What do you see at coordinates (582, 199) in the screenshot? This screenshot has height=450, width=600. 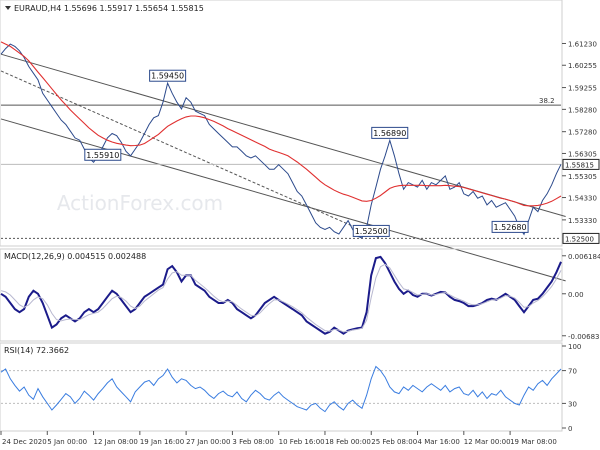 I see `y-tick-label: 1.54330` at bounding box center [582, 199].